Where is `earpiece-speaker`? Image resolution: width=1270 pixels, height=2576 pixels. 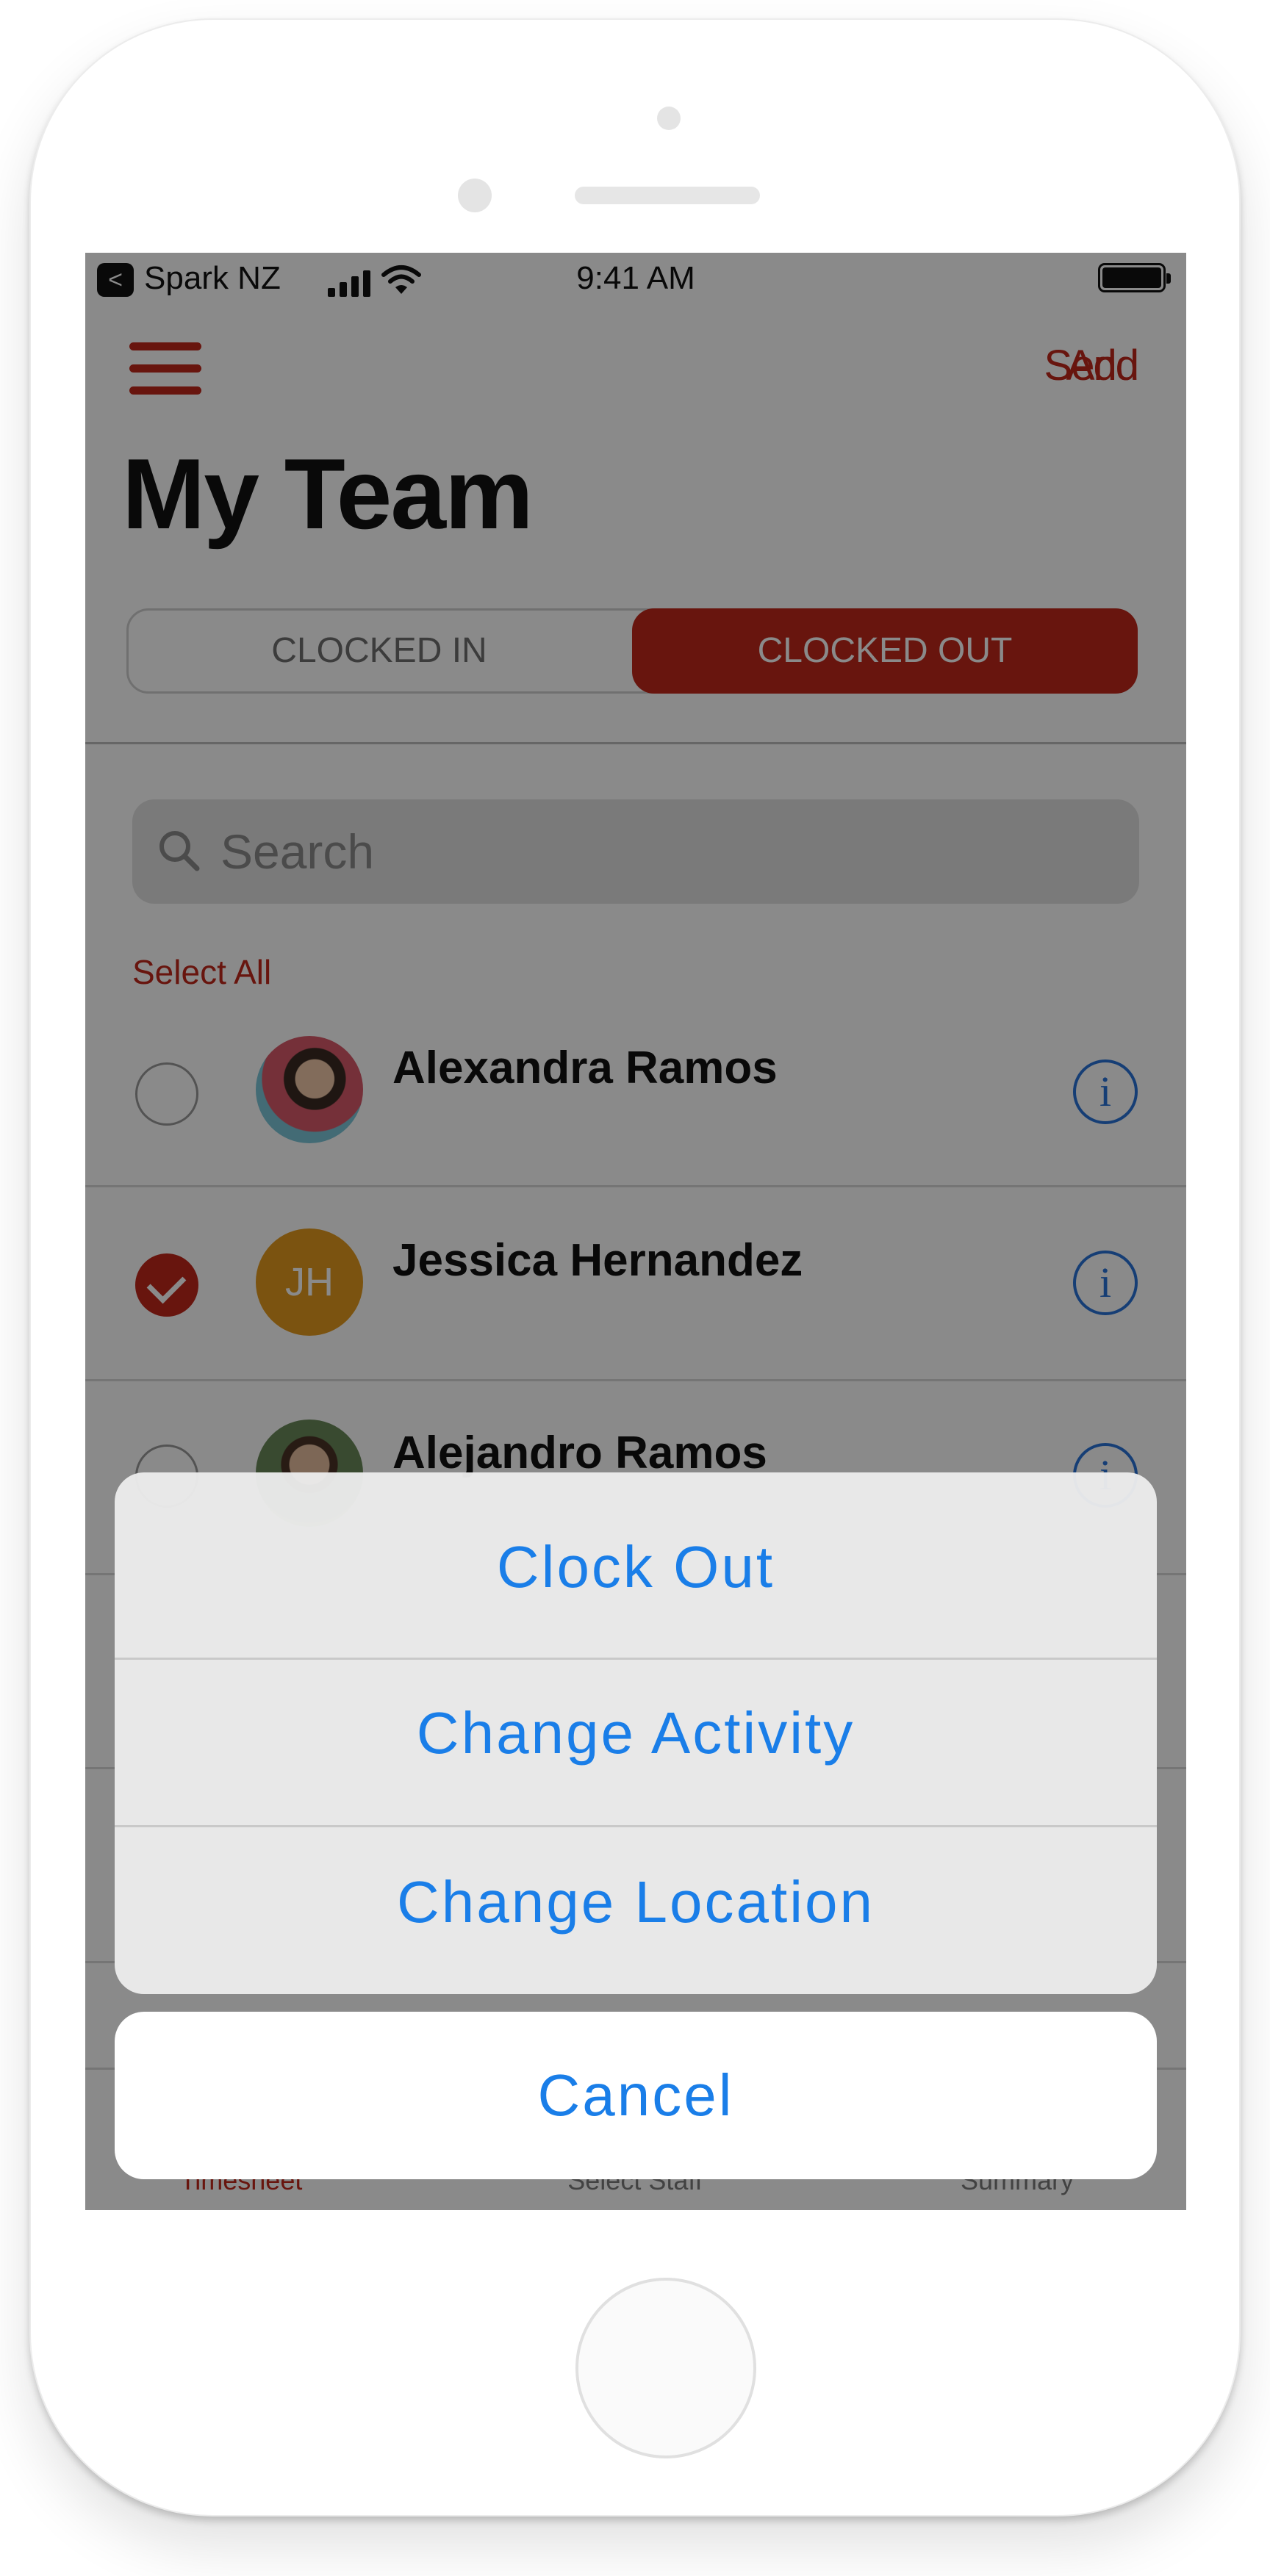
earpiece-speaker is located at coordinates (667, 196).